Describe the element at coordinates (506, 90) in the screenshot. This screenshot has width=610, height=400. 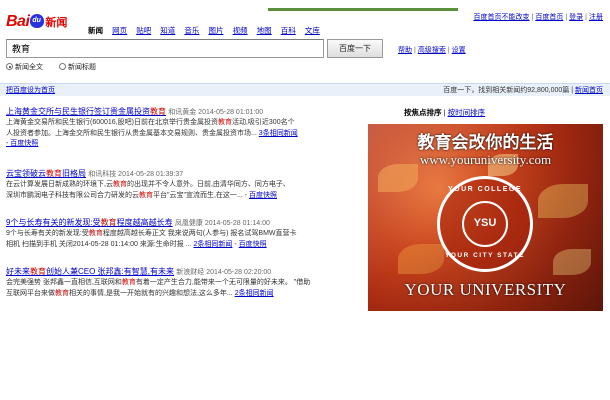
I see `result-count-text: 百度一下，找到相关新闻约92,800,000篇` at that location.